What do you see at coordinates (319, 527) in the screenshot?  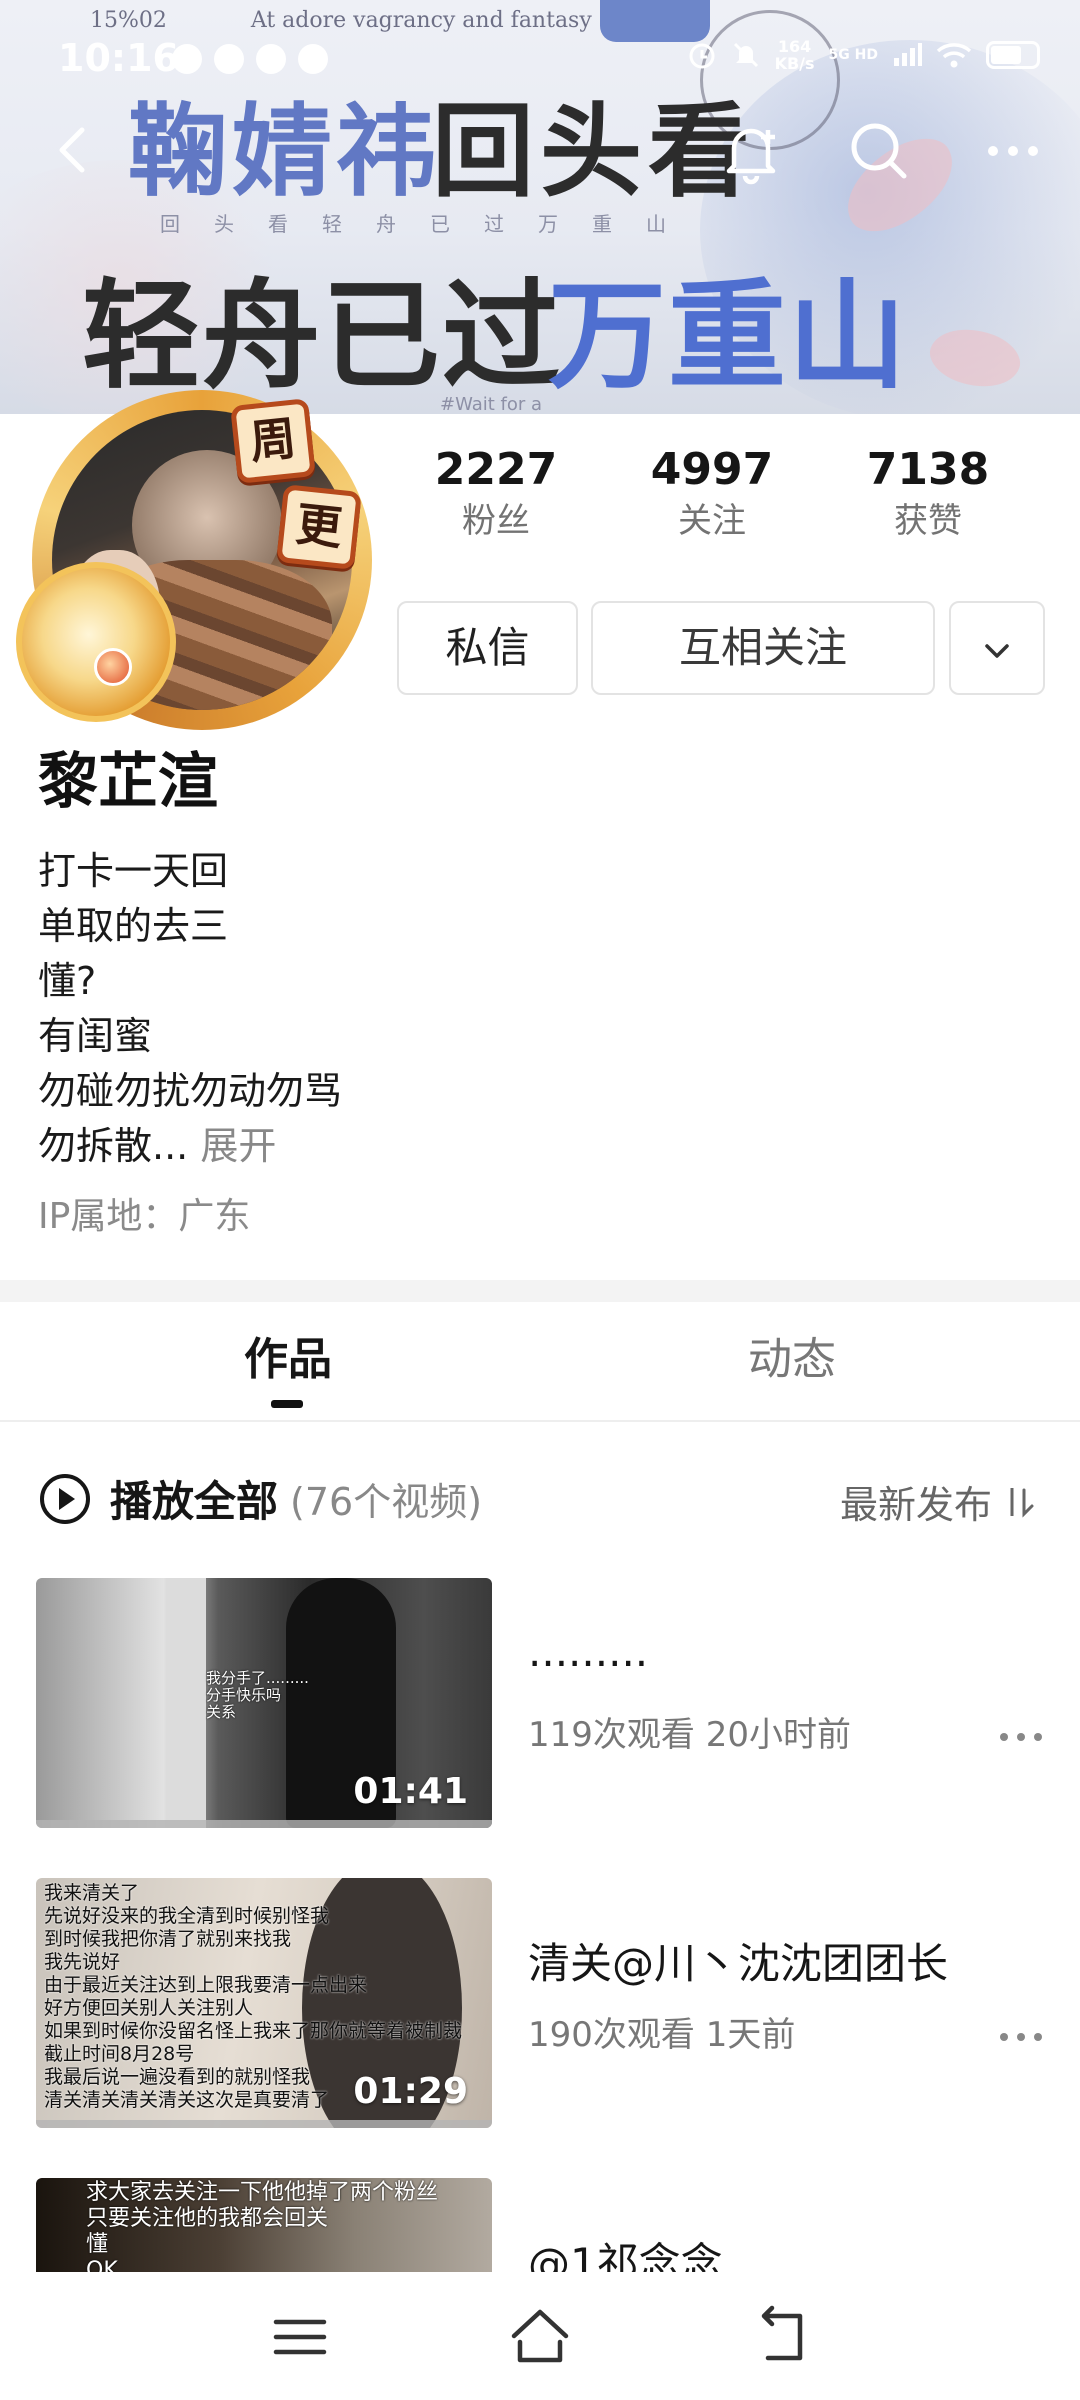 I see `avatar-tag-bottom: 更` at bounding box center [319, 527].